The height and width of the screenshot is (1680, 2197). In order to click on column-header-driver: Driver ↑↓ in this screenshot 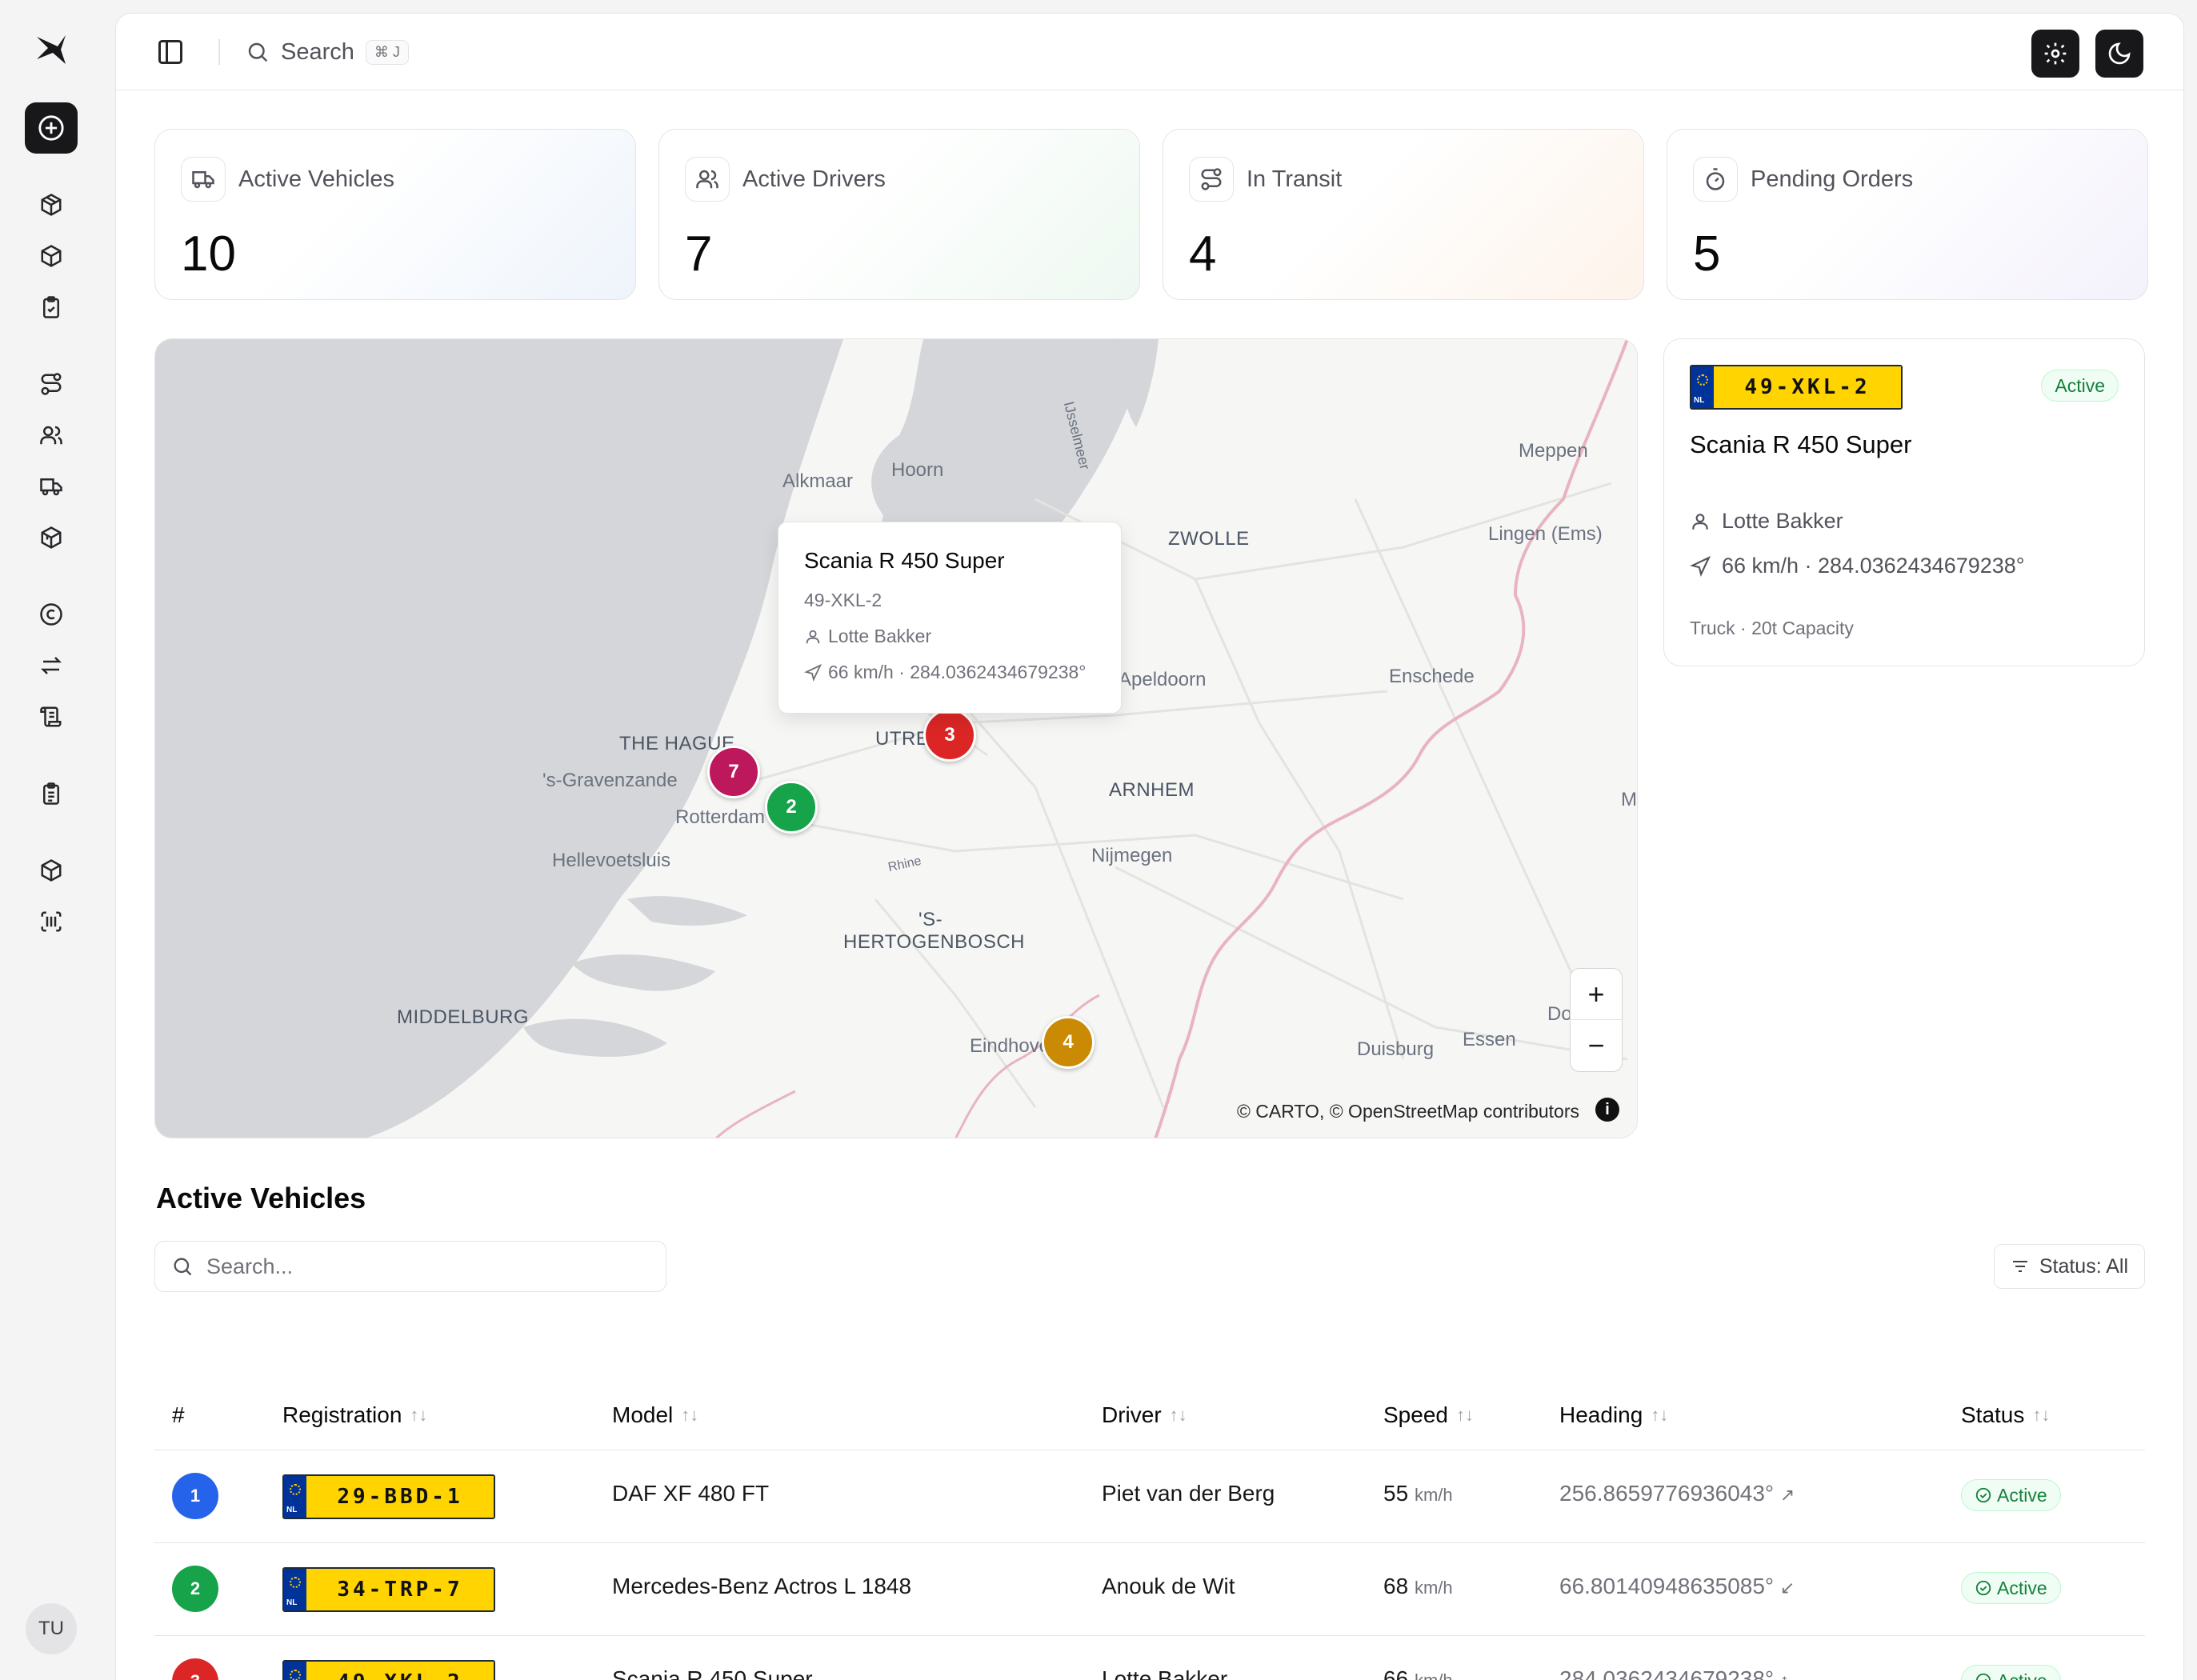, I will do `click(1144, 1415)`.